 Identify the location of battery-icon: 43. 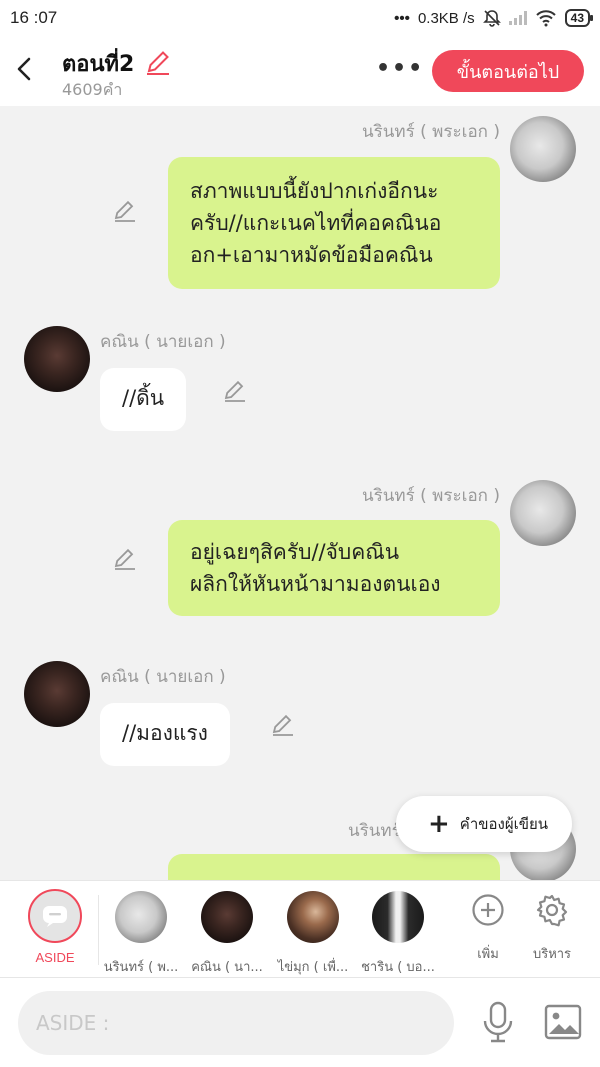
(579, 18).